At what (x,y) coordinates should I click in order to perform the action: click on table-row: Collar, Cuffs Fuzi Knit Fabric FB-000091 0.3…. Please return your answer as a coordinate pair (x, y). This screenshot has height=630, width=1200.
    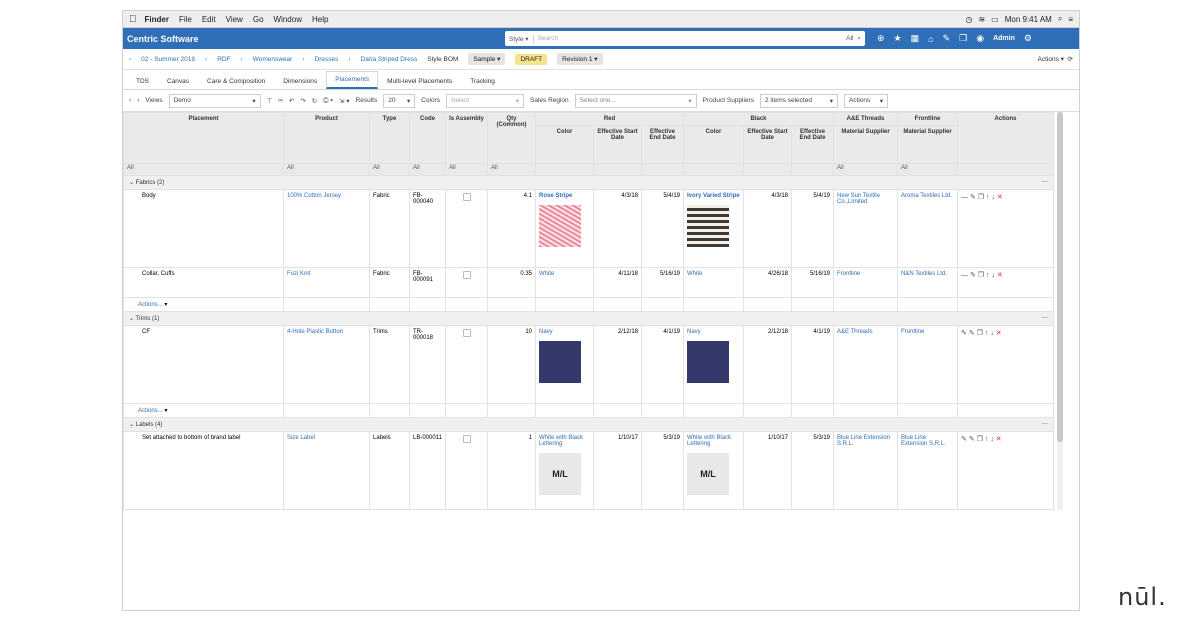
    Looking at the image, I should click on (589, 282).